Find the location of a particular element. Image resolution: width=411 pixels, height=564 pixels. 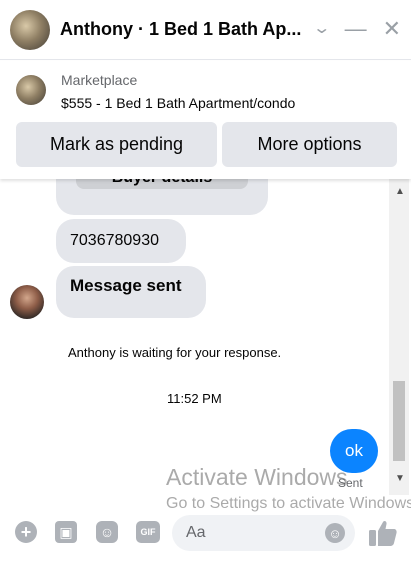

emoji-icon: ☺ is located at coordinates (335, 533).